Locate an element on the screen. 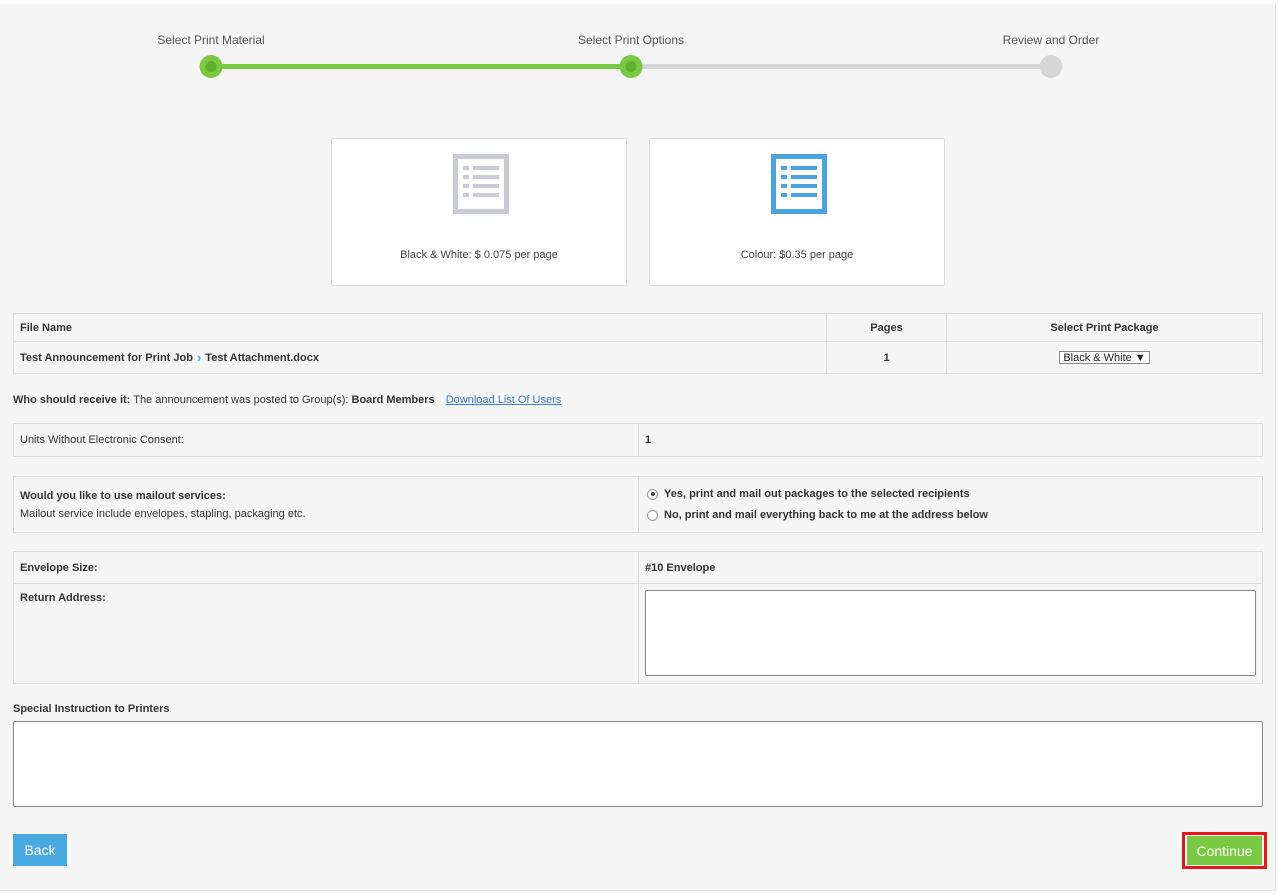 This screenshot has height=895, width=1278. consent-label: Units Without Electronic Consent: is located at coordinates (326, 440).